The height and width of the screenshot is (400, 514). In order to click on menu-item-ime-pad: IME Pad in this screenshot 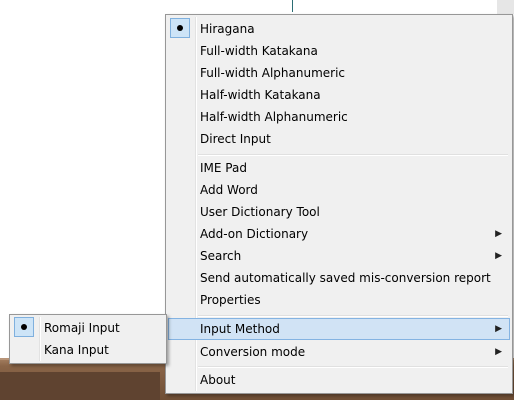, I will do `click(339, 168)`.